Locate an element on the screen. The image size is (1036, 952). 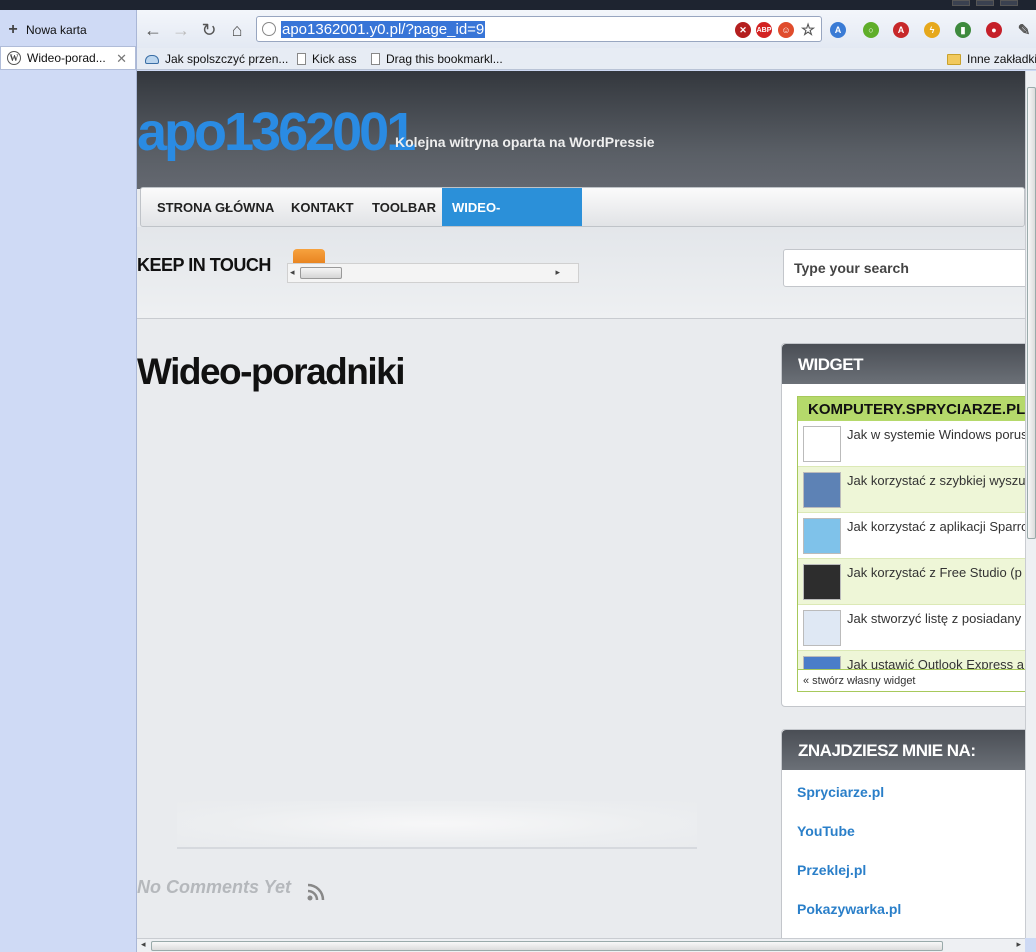
feed-item-text: Jak korzystać z Free Studio (p is located at coordinates (934, 572).